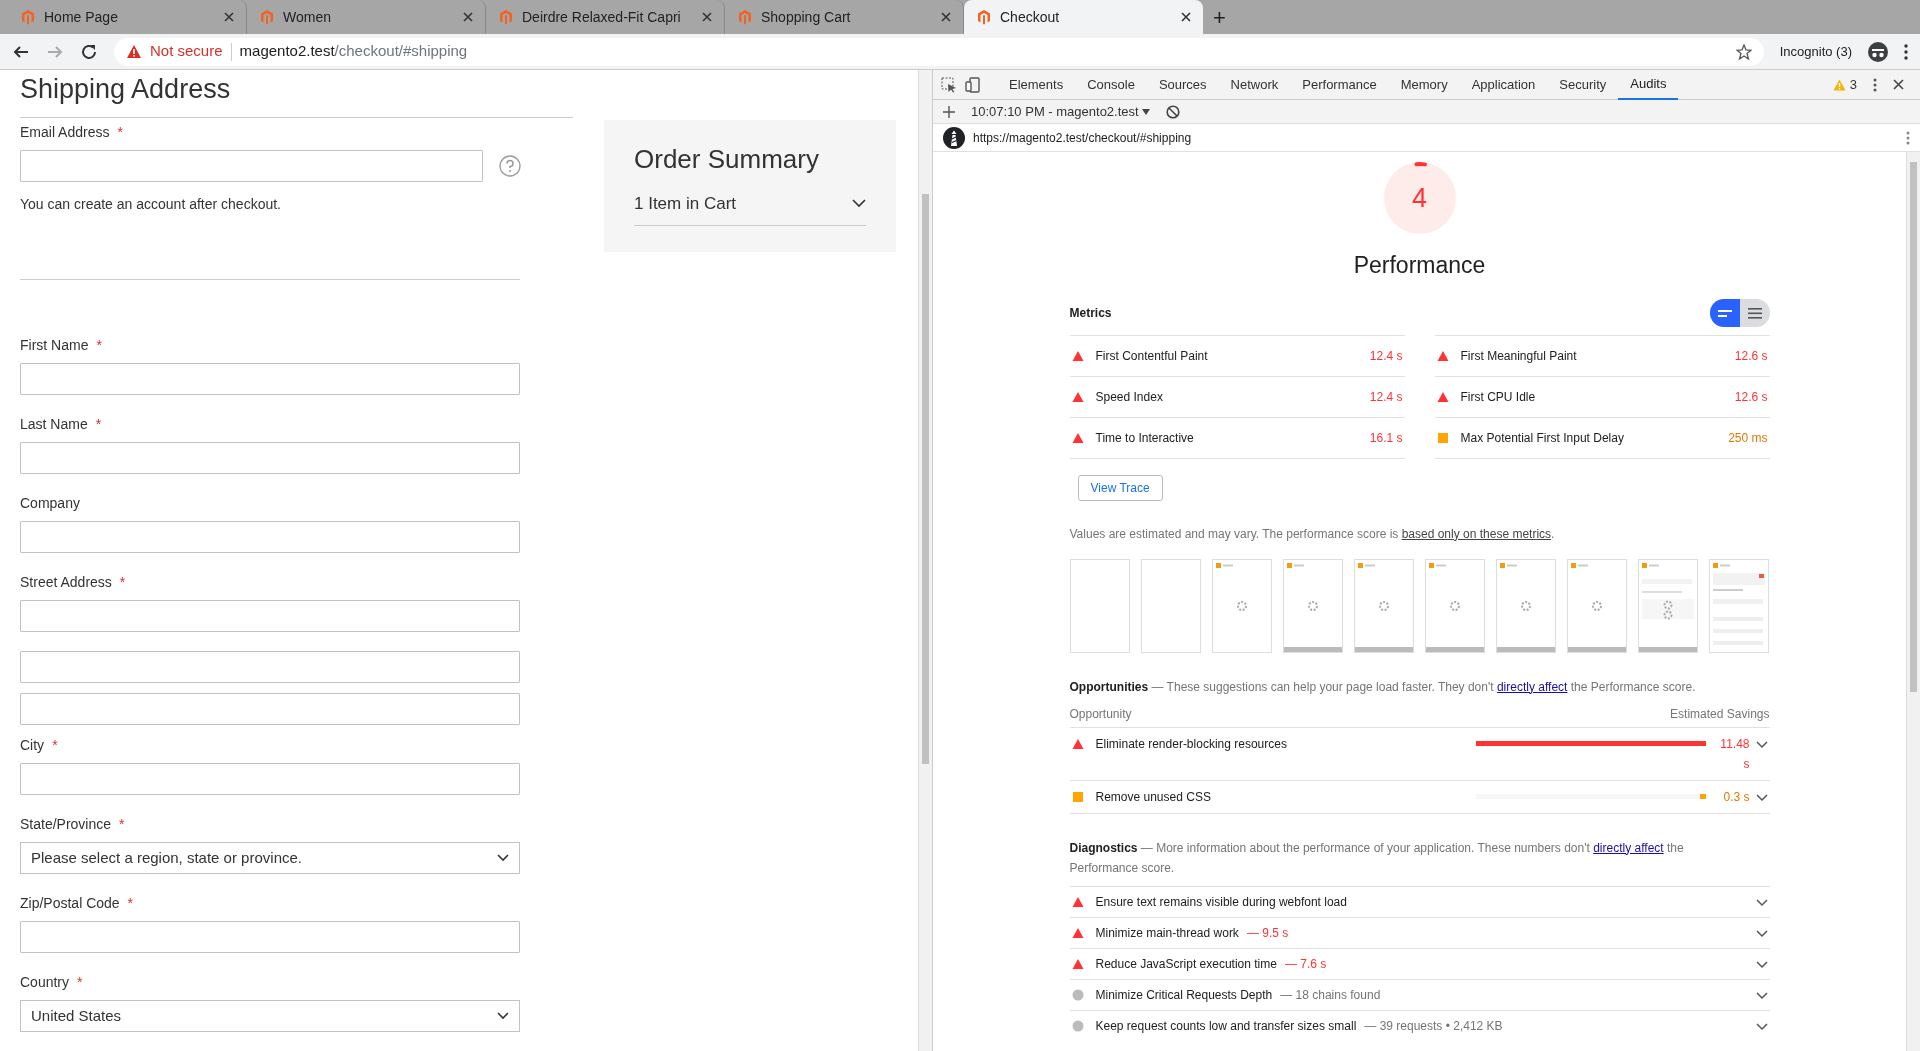 This screenshot has width=1920, height=1051. What do you see at coordinates (949, 84) in the screenshot?
I see `inspect-icon` at bounding box center [949, 84].